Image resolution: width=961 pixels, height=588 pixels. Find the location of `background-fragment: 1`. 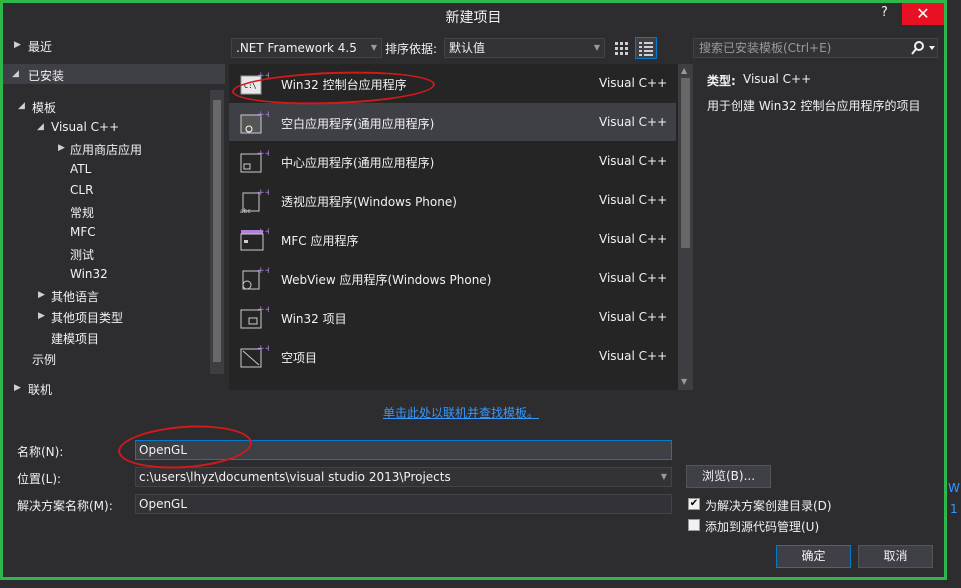

background-fragment: 1 is located at coordinates (954, 509).